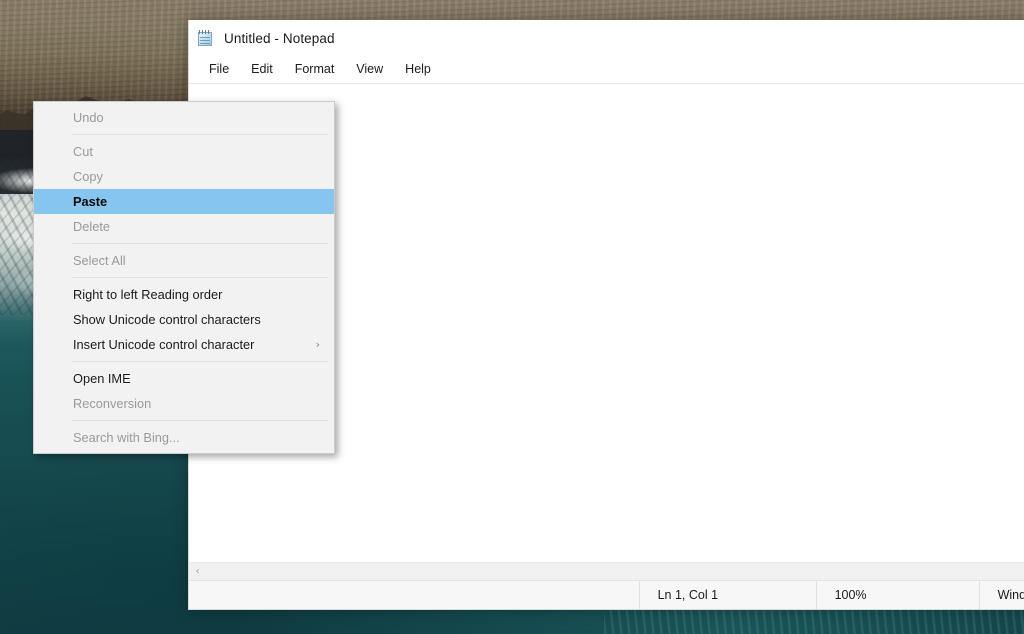 This screenshot has height=634, width=1024. What do you see at coordinates (91, 226) in the screenshot?
I see `context-menu-item-label: Delete` at bounding box center [91, 226].